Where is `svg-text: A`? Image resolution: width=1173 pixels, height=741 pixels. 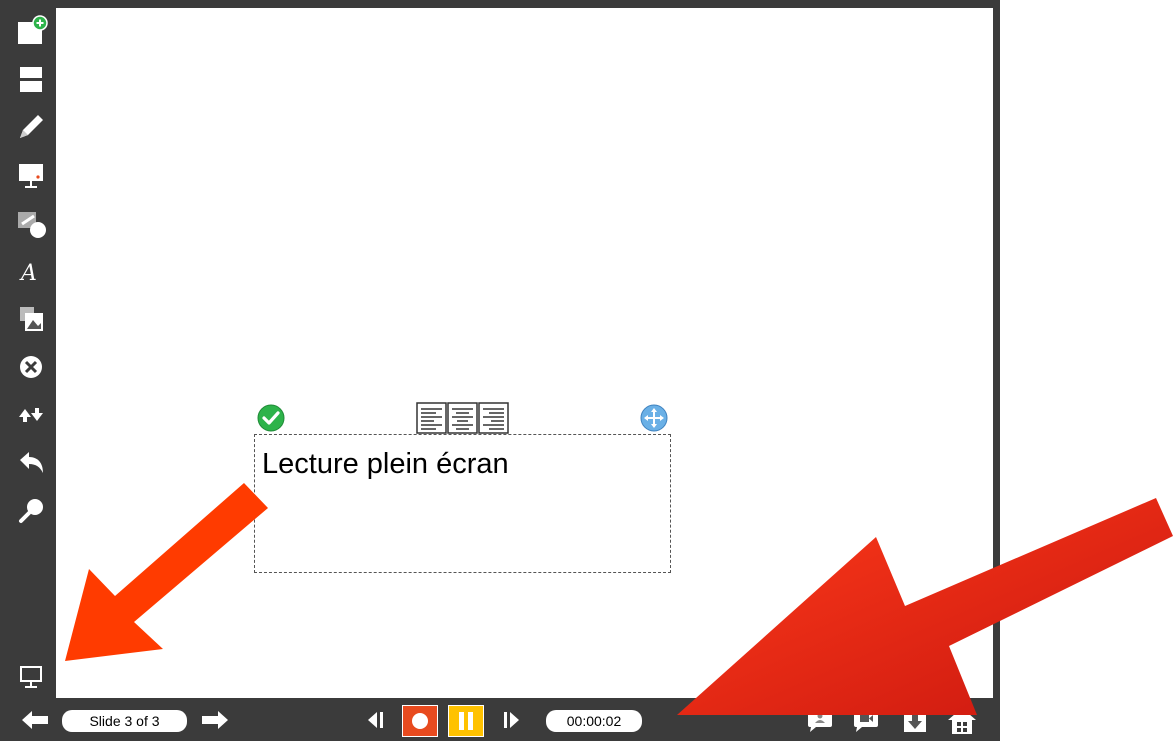 svg-text: A is located at coordinates (28, 273).